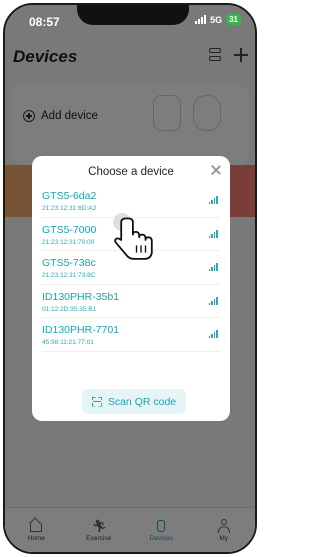  I want to click on device-name: ID130PHR-35b1, so click(81, 296).